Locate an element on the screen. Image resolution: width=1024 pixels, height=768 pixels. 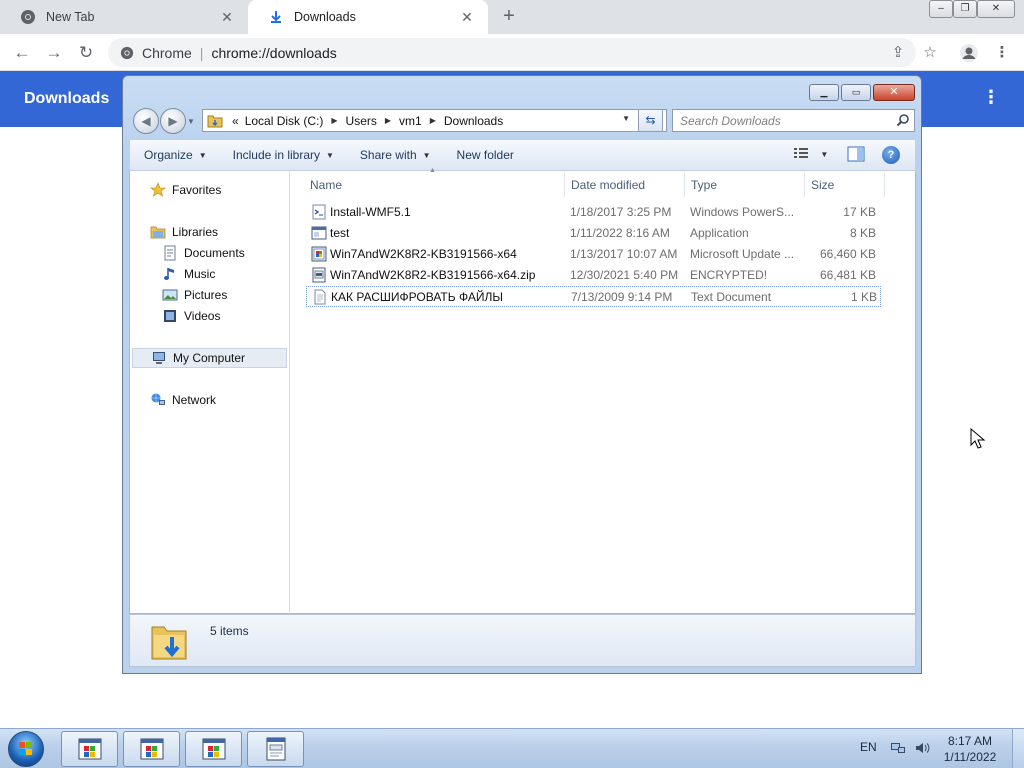
view-list-icon is located at coordinates (801, 153).